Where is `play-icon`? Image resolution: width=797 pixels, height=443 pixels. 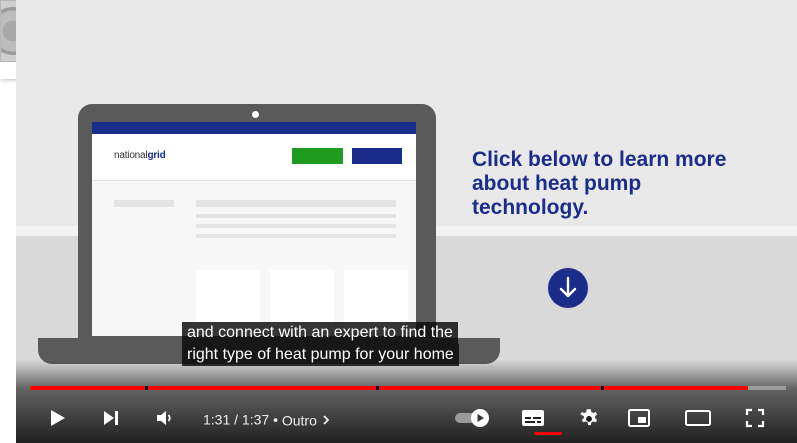 play-icon is located at coordinates (58, 418).